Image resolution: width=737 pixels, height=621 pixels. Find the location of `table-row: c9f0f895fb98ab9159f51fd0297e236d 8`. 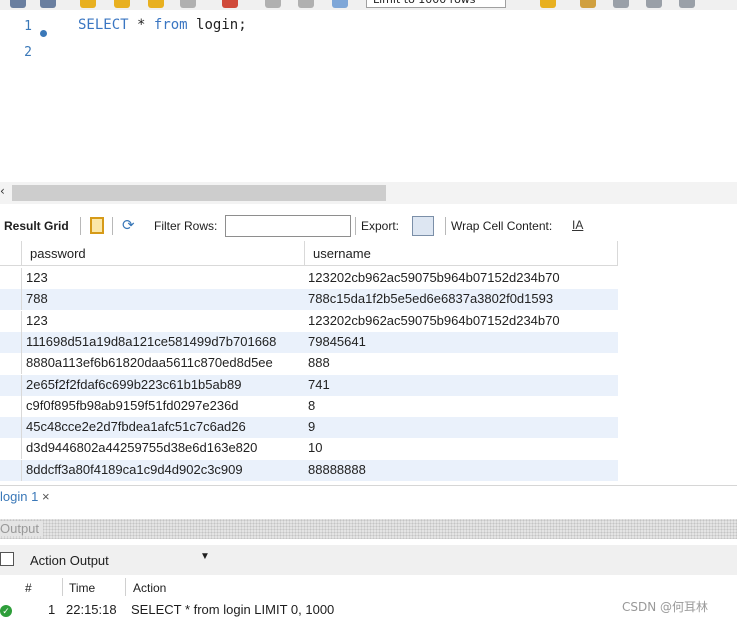

table-row: c9f0f895fb98ab9159f51fd0297e236d 8 is located at coordinates (309, 406).